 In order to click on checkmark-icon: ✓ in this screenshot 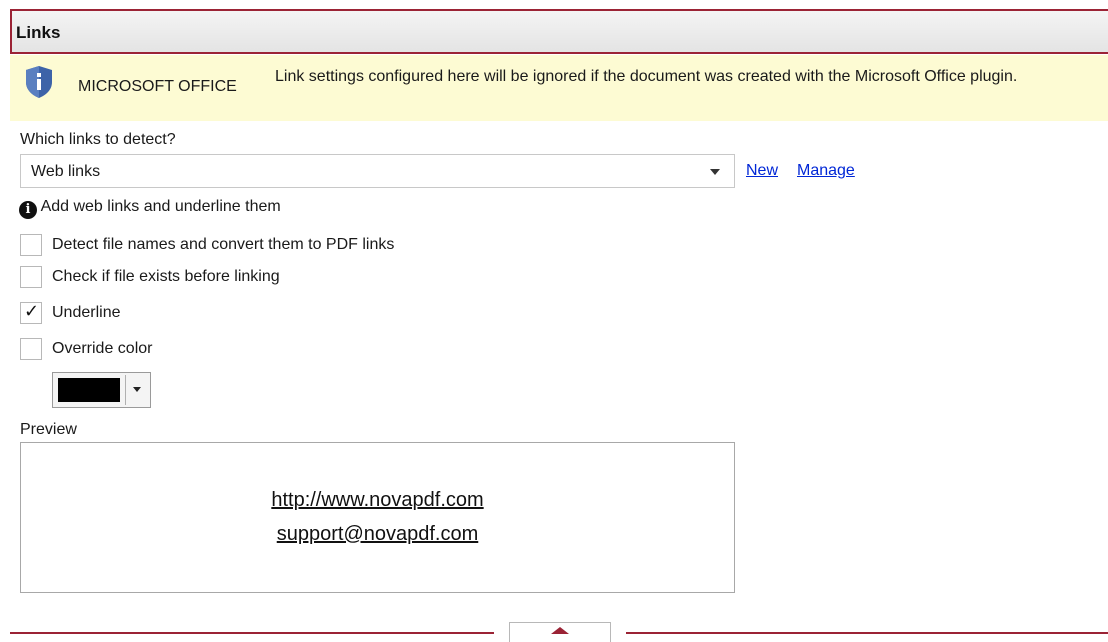, I will do `click(32, 311)`.